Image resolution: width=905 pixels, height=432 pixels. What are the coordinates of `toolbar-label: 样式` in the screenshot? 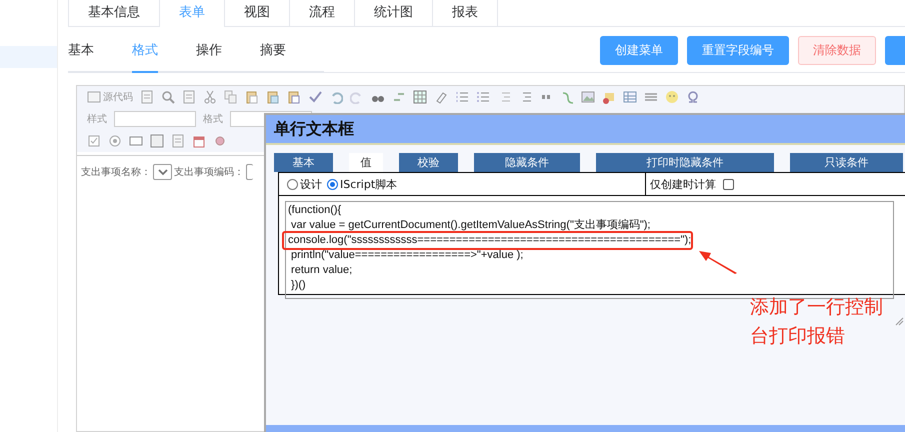 It's located at (97, 119).